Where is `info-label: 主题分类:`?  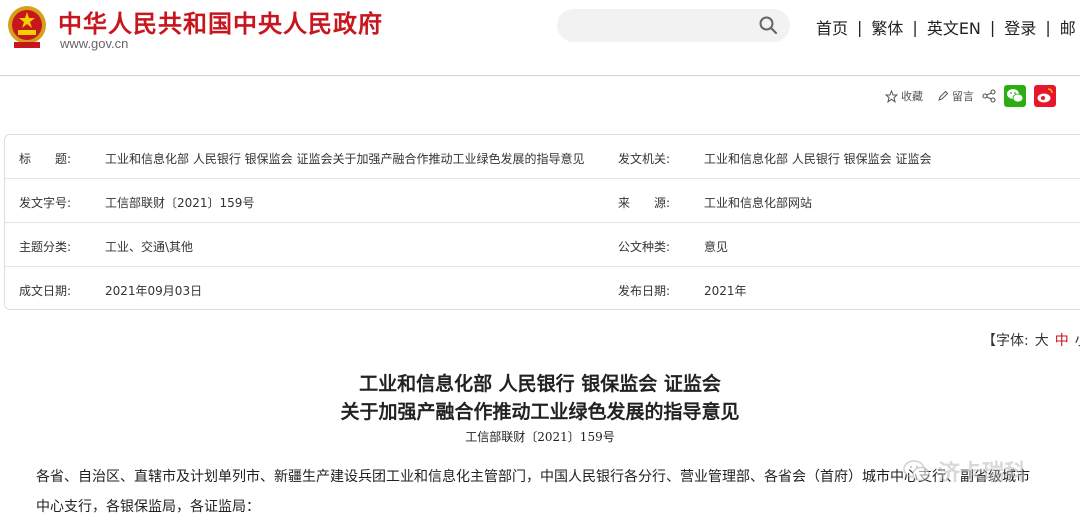
info-label: 主题分类: is located at coordinates (45, 247).